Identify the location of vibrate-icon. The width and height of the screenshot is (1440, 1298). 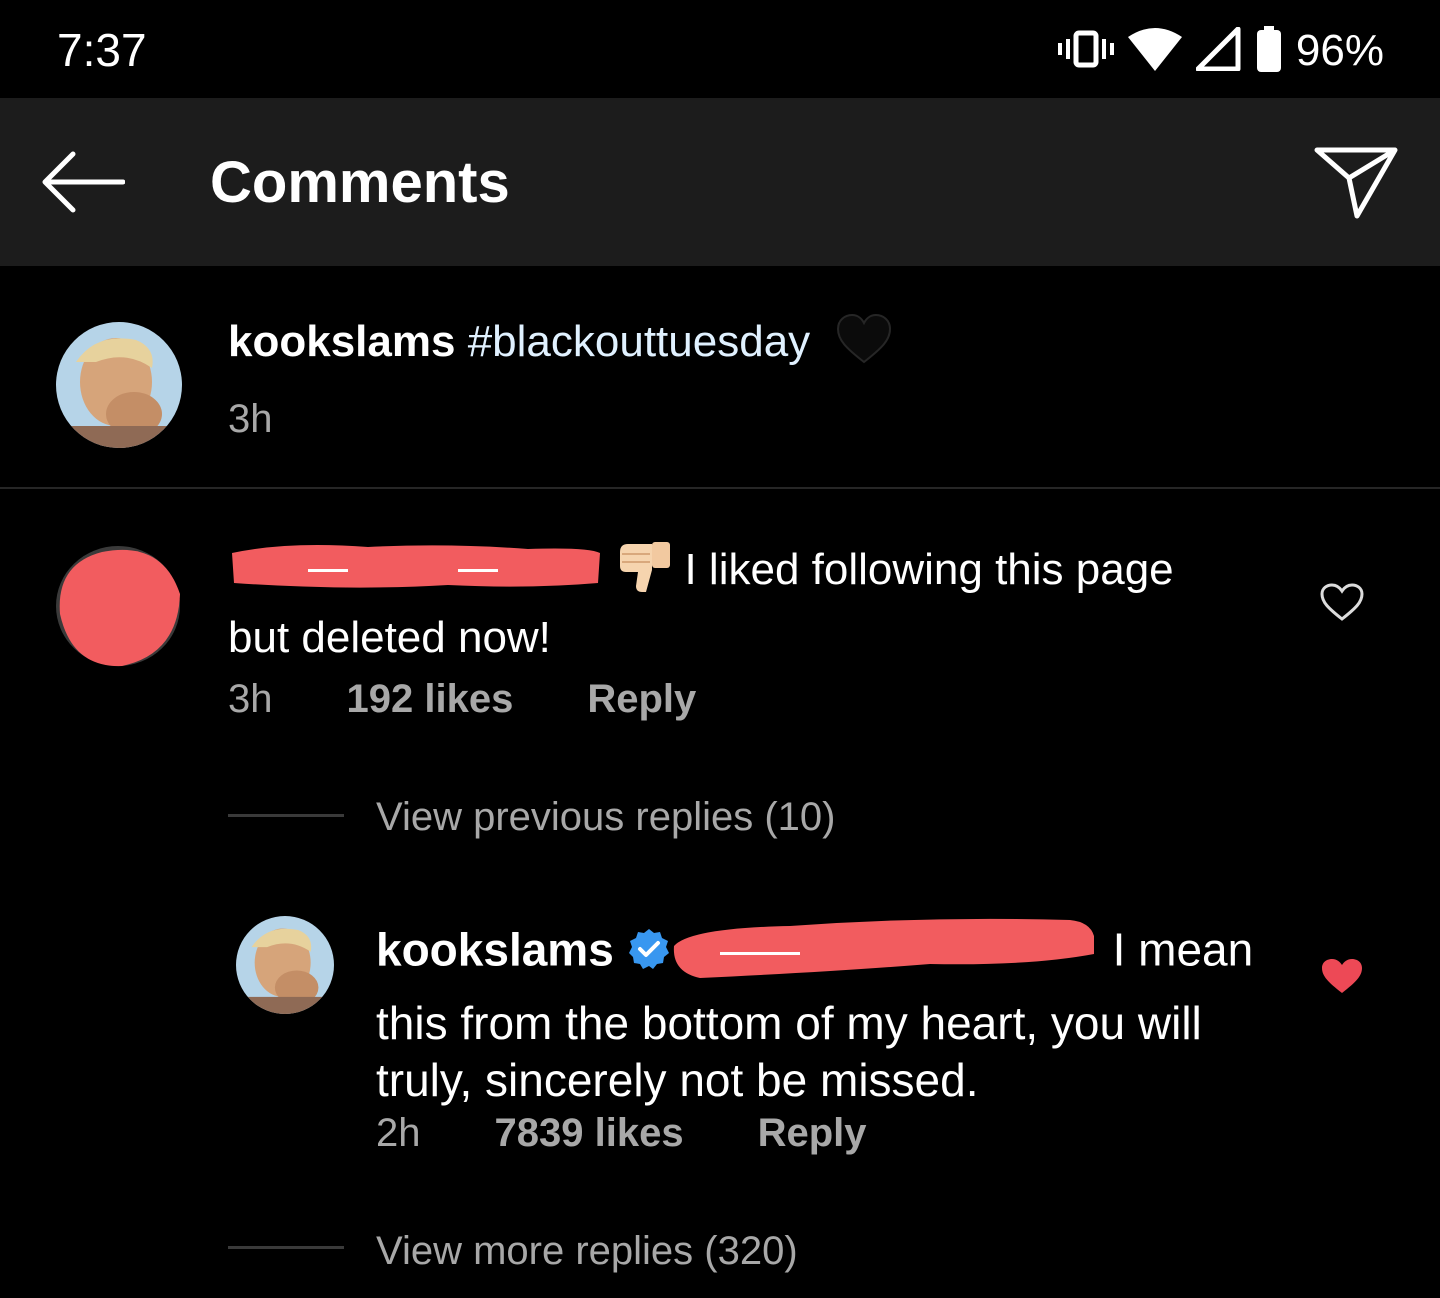
(1085, 51).